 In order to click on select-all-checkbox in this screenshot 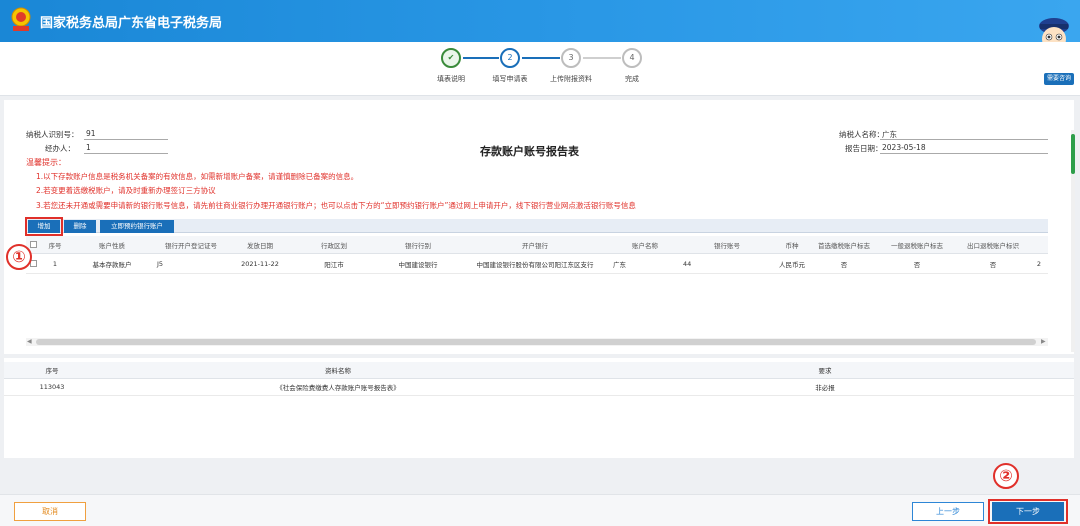, I will do `click(33, 244)`.